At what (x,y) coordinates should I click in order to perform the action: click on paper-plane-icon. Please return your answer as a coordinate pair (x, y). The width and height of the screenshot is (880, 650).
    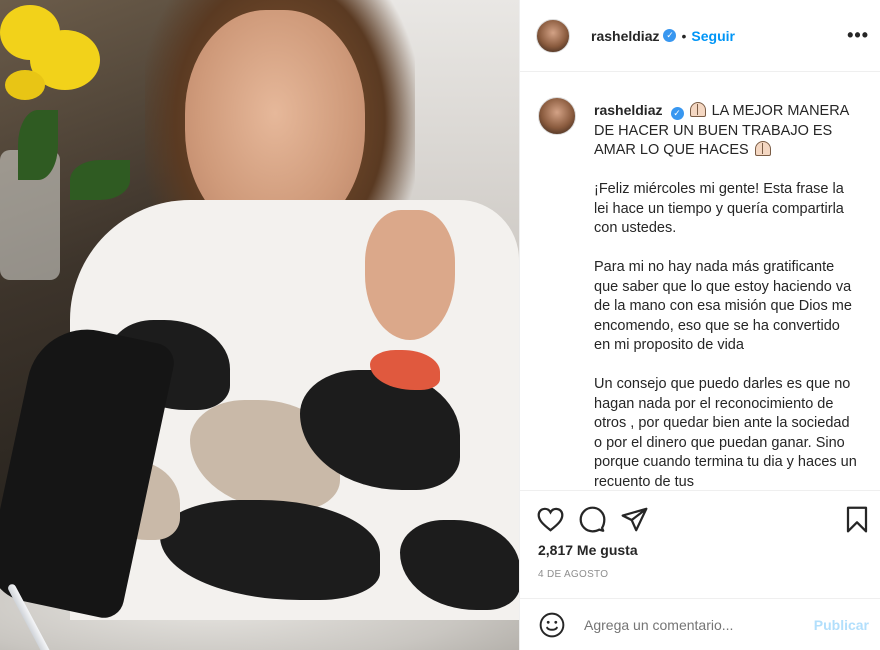
    Looking at the image, I should click on (634, 519).